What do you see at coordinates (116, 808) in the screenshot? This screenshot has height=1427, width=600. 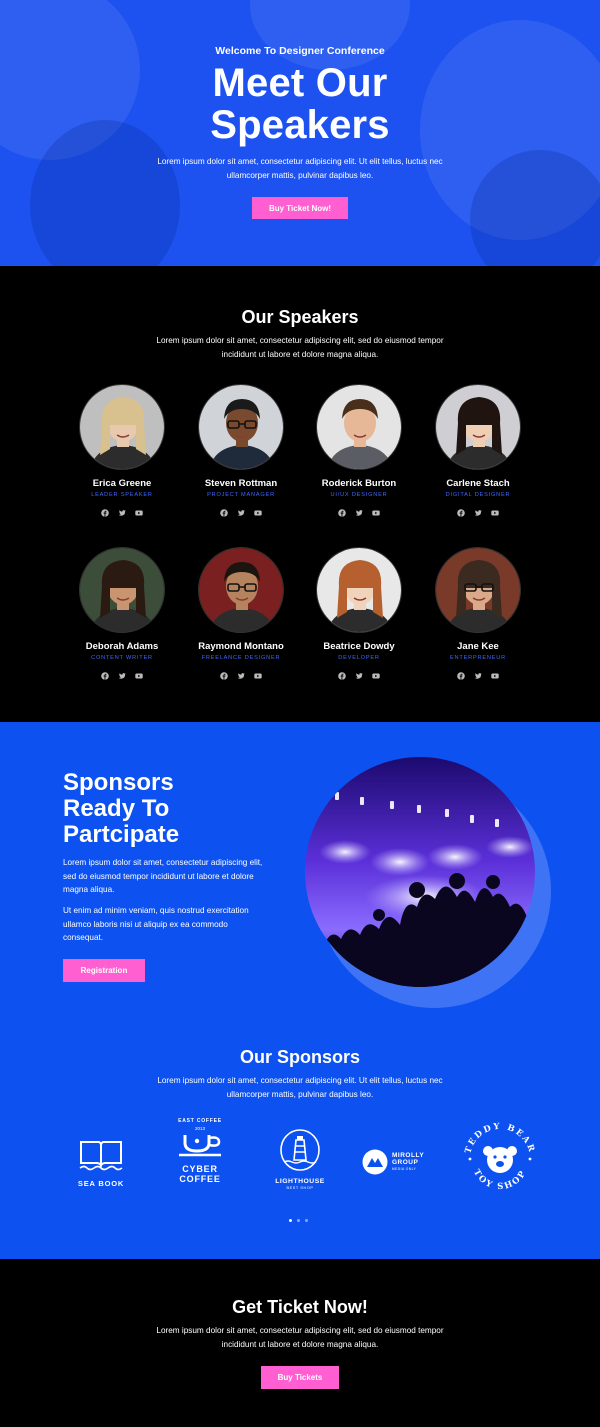 I see `title-line: Ready To` at bounding box center [116, 808].